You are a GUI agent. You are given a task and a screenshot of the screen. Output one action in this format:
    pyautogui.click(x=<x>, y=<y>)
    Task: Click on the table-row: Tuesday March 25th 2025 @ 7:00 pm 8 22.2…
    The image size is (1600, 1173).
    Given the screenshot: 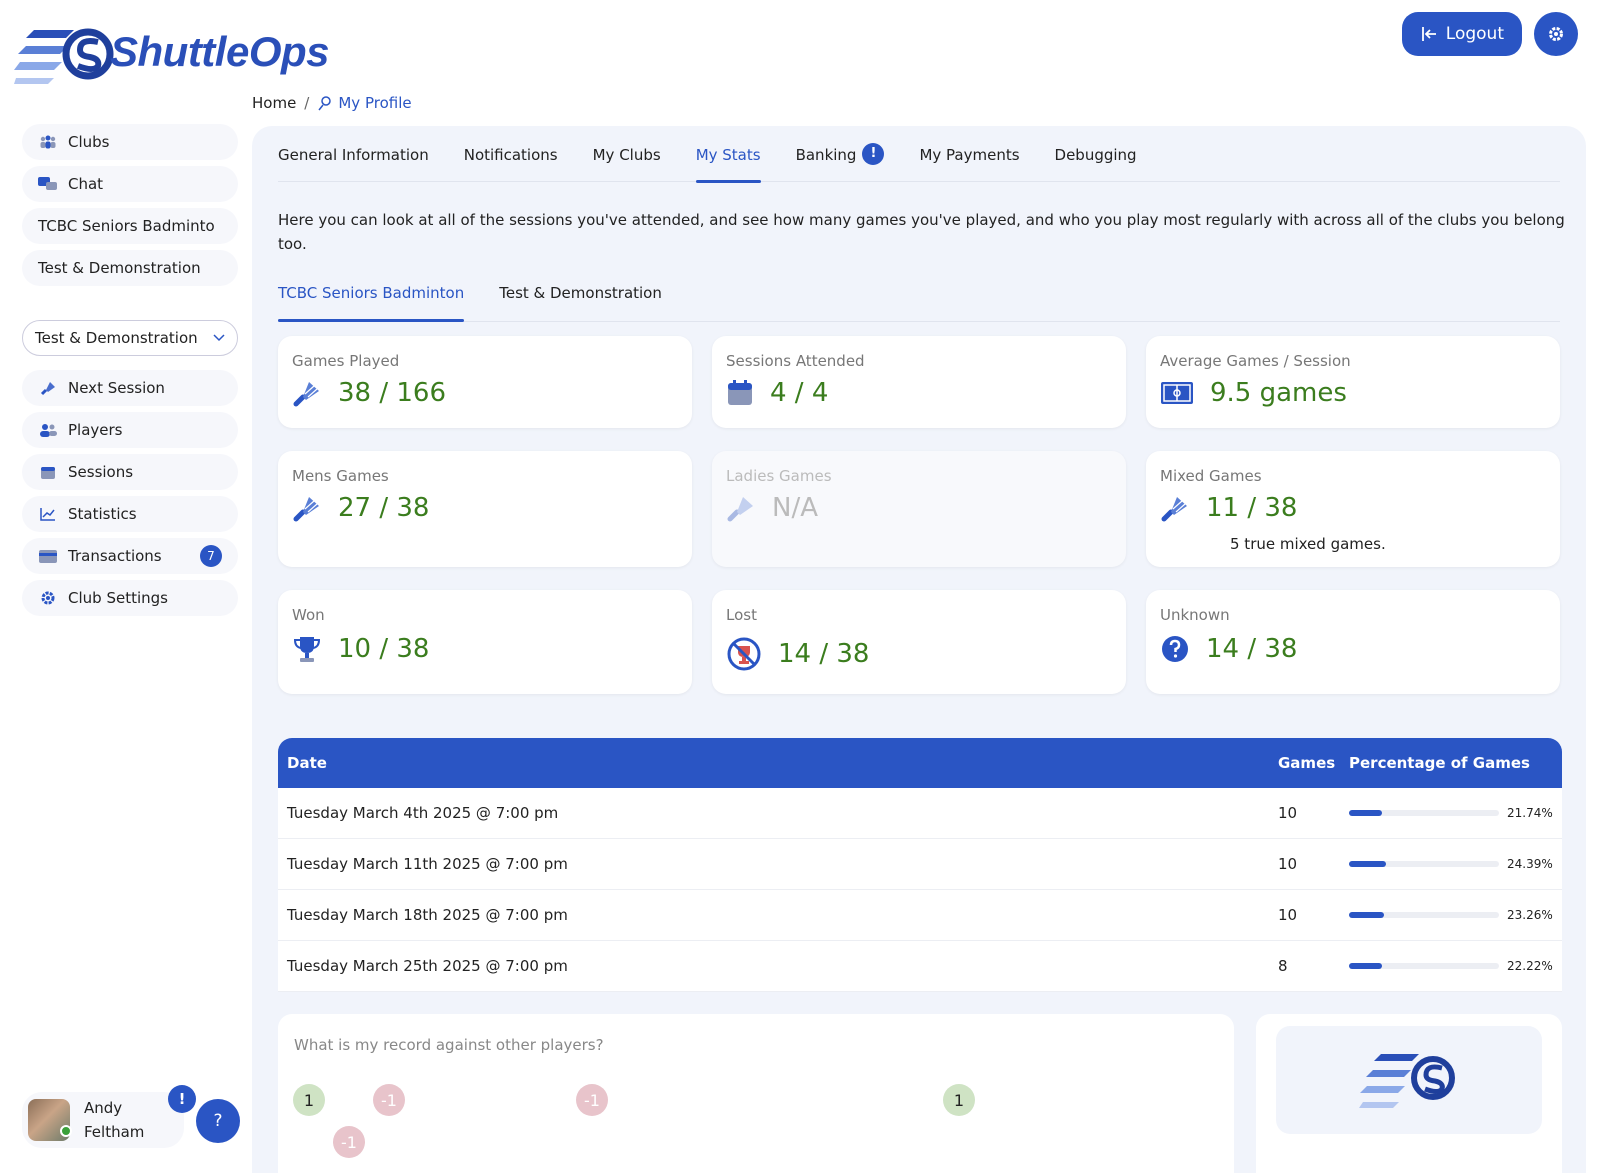 What is the action you would take?
    pyautogui.click(x=920, y=966)
    